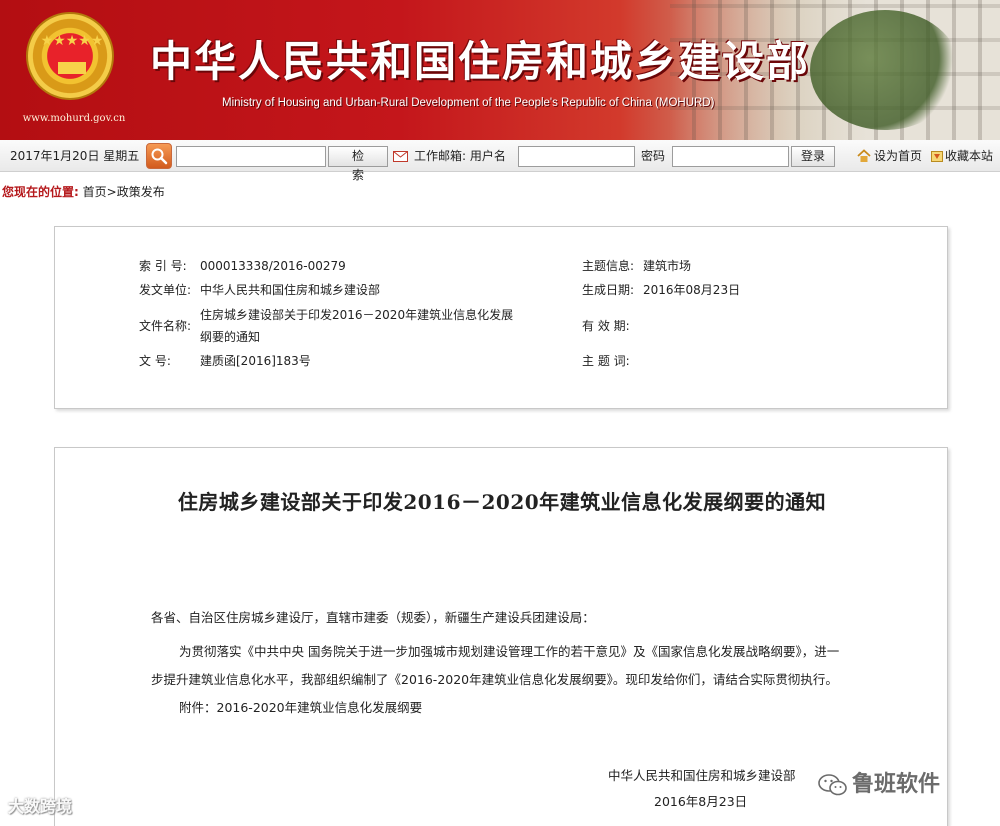 The width and height of the screenshot is (1000, 826). What do you see at coordinates (273, 266) in the screenshot?
I see `index-no-value: 000013338/2016-00279` at bounding box center [273, 266].